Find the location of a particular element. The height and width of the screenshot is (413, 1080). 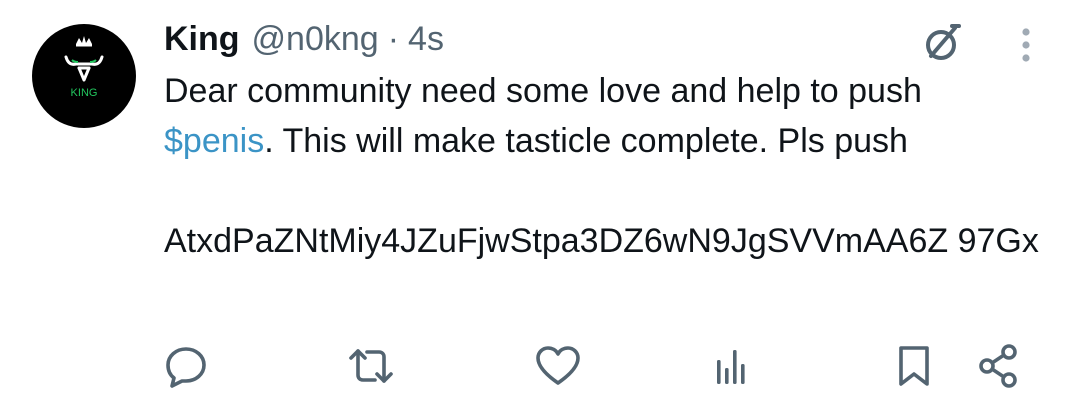

action-bar is located at coordinates (540, 366).